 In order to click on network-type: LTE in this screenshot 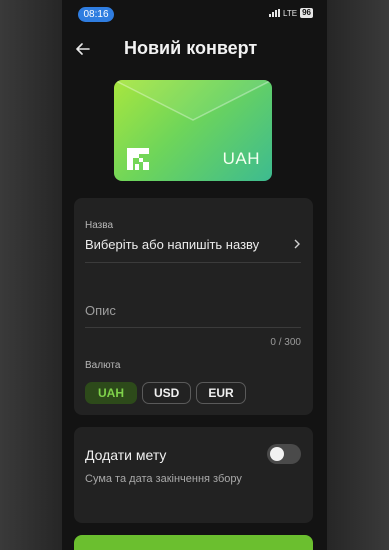, I will do `click(290, 13)`.